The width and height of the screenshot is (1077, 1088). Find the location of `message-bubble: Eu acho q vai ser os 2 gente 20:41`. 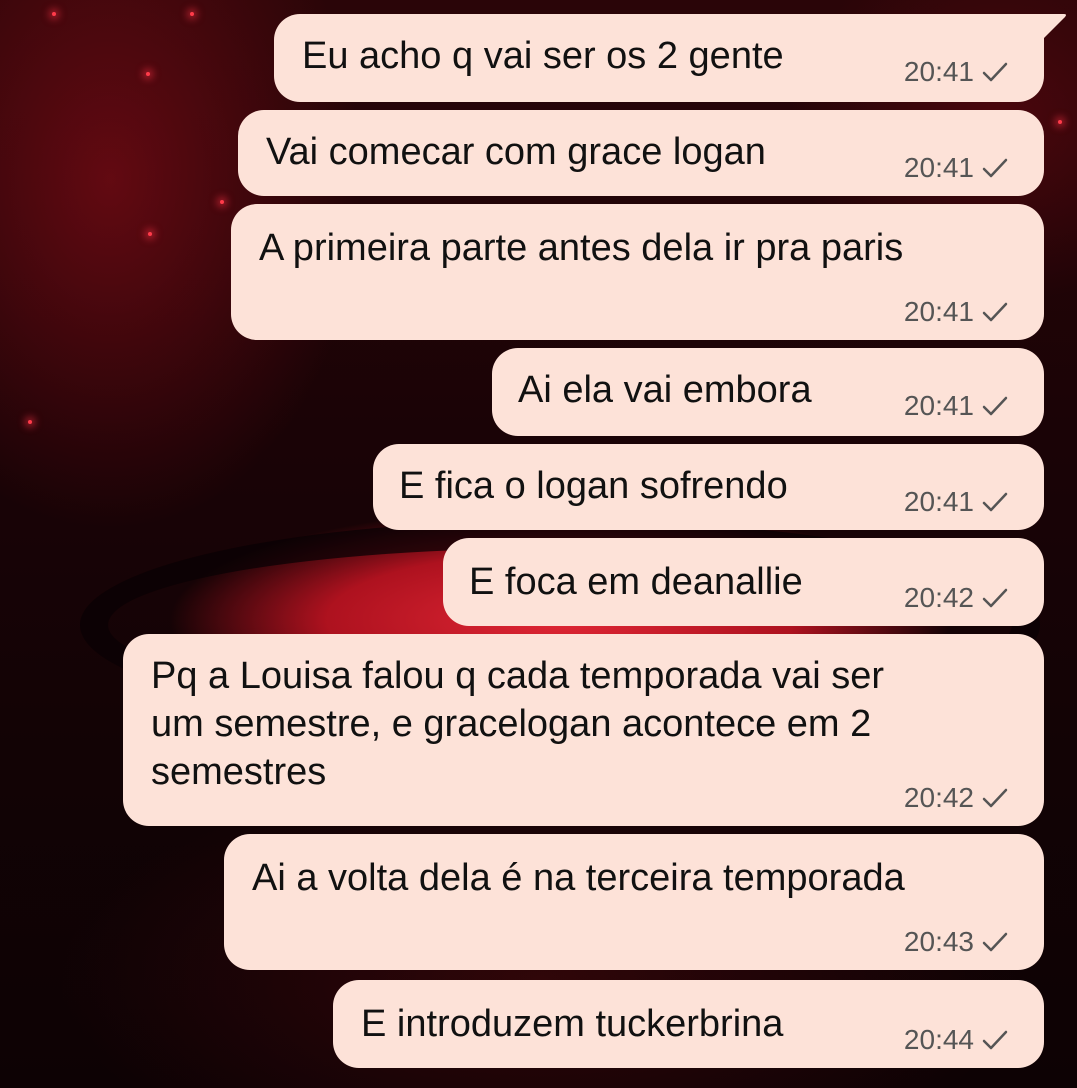

message-bubble: Eu acho q vai ser os 2 gente 20:41 is located at coordinates (659, 58).